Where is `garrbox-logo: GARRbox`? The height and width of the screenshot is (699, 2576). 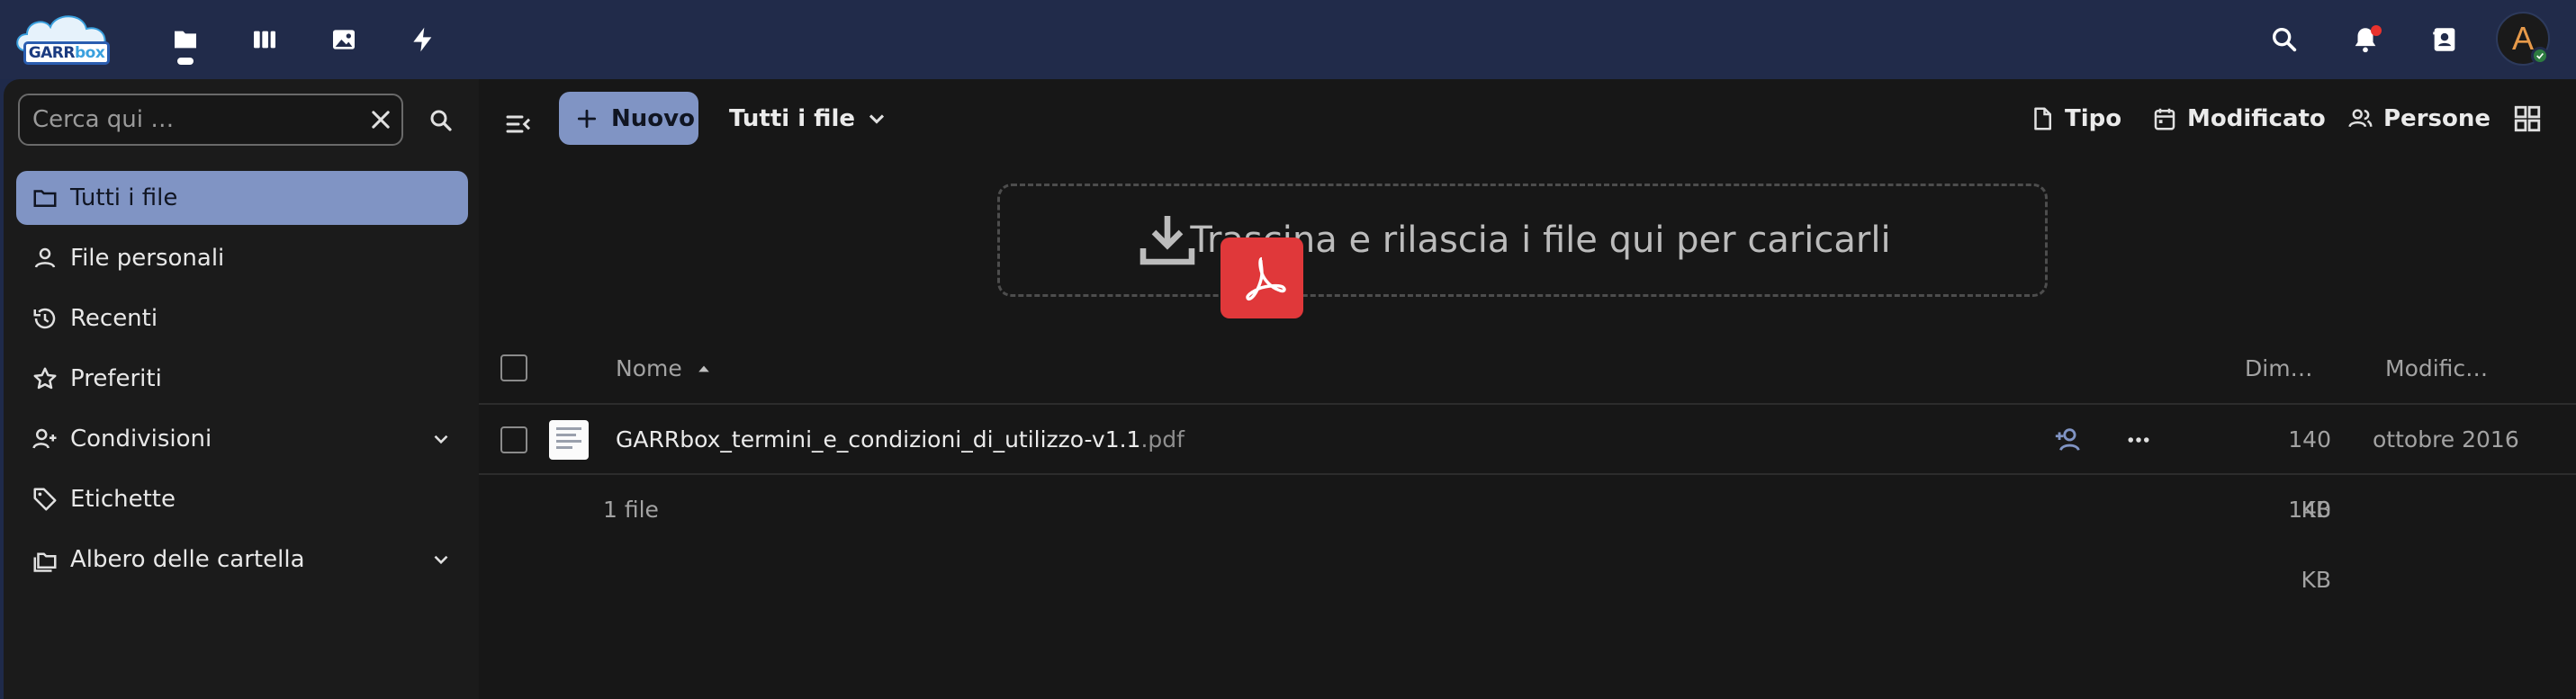 garrbox-logo: GARRbox is located at coordinates (63, 38).